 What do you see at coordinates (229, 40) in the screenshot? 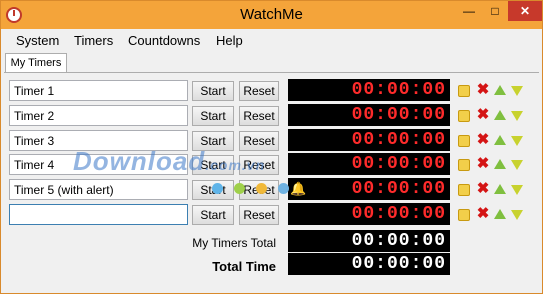
I see `menu-help: Help` at bounding box center [229, 40].